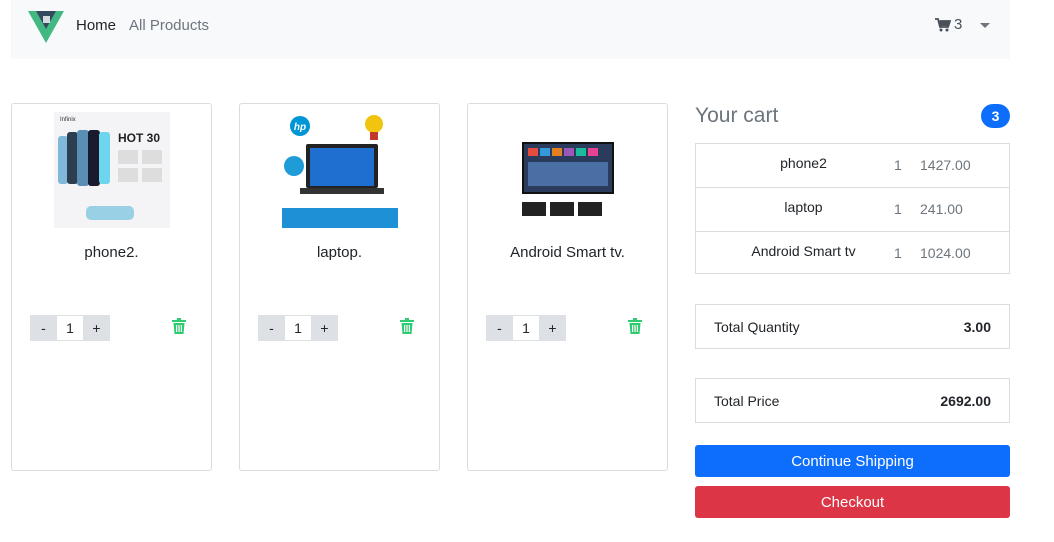  I want to click on total-price-value: 2692.00, so click(965, 401).